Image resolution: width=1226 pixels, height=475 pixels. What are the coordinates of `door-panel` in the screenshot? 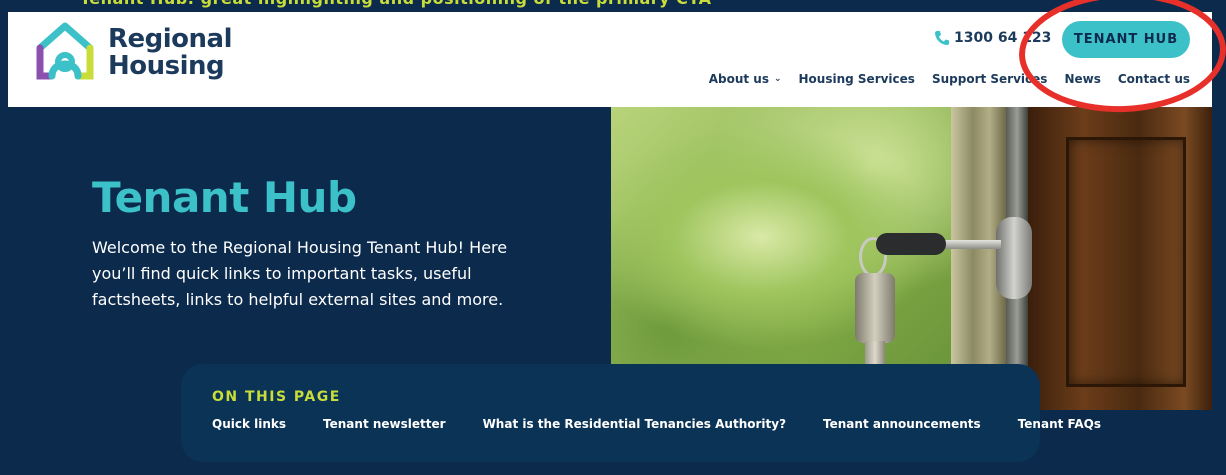 It's located at (1126, 262).